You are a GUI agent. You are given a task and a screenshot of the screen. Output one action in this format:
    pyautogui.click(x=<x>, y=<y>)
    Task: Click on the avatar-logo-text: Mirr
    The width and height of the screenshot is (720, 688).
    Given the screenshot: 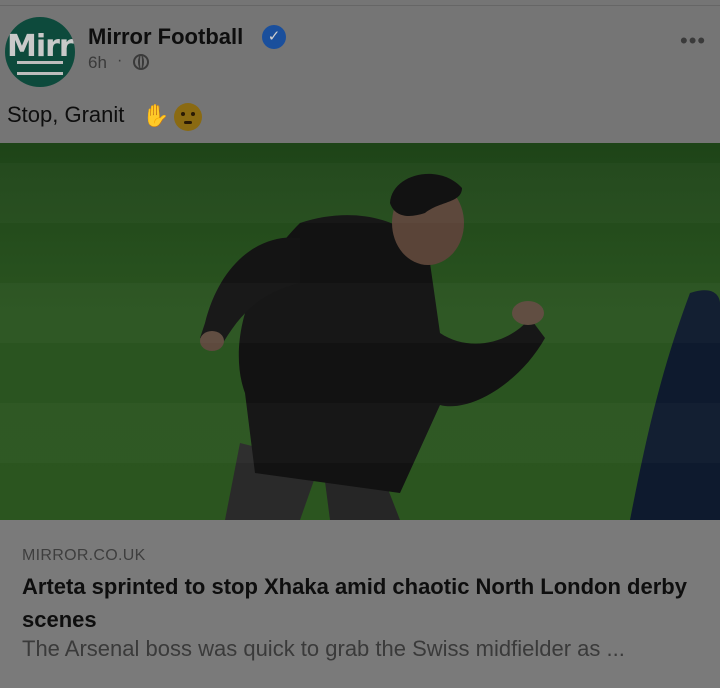 What is the action you would take?
    pyautogui.click(x=40, y=46)
    